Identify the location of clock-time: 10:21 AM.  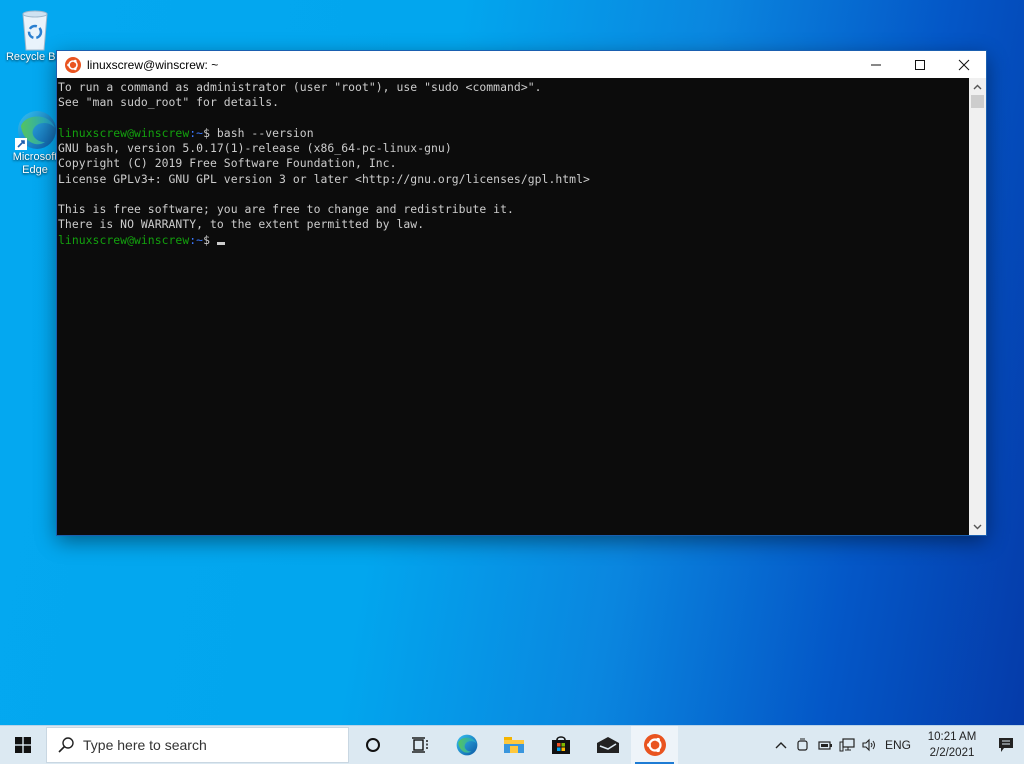
(952, 737).